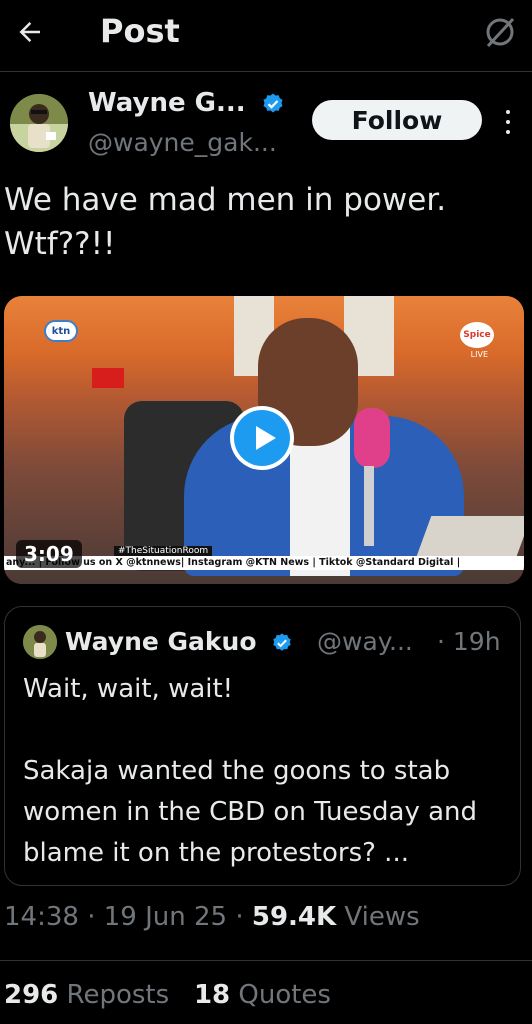  I want to click on divider, so click(266, 960).